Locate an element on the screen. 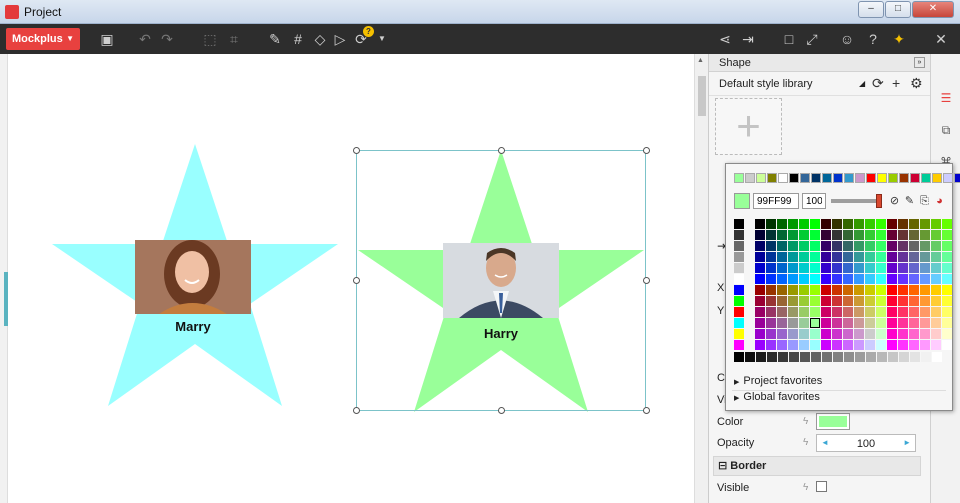 The height and width of the screenshot is (503, 960). resize-handle-top is located at coordinates (501, 150).